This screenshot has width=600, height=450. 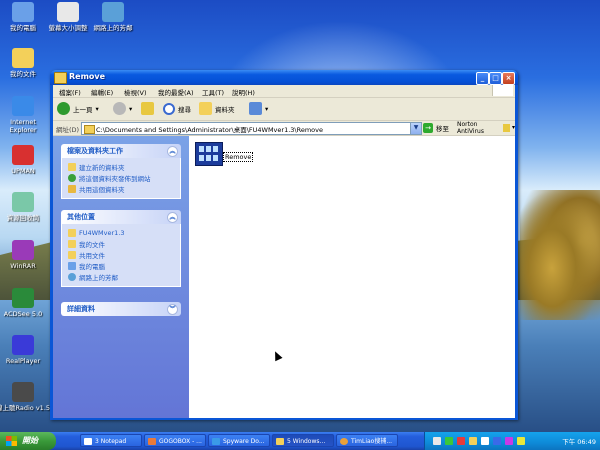 I want to click on desktop-icon-label: 螢幕大小調整, so click(x=68, y=28).